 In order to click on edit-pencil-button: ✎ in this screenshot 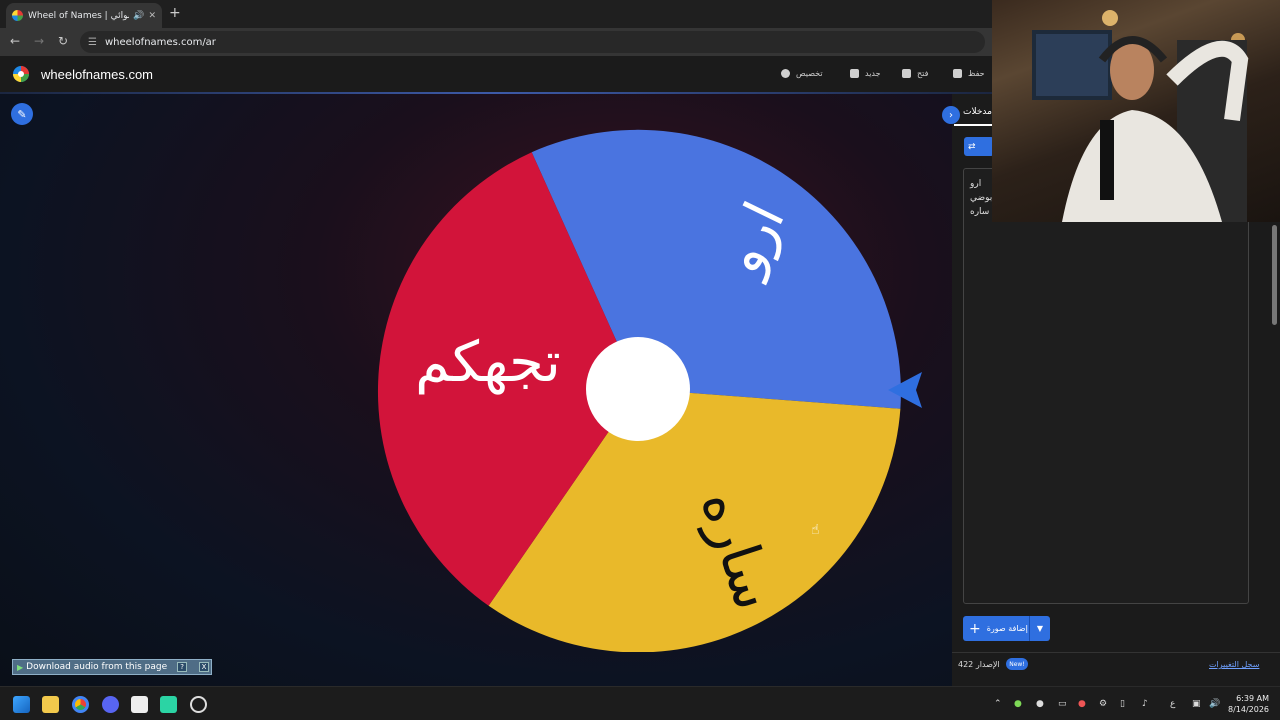, I will do `click(22, 114)`.